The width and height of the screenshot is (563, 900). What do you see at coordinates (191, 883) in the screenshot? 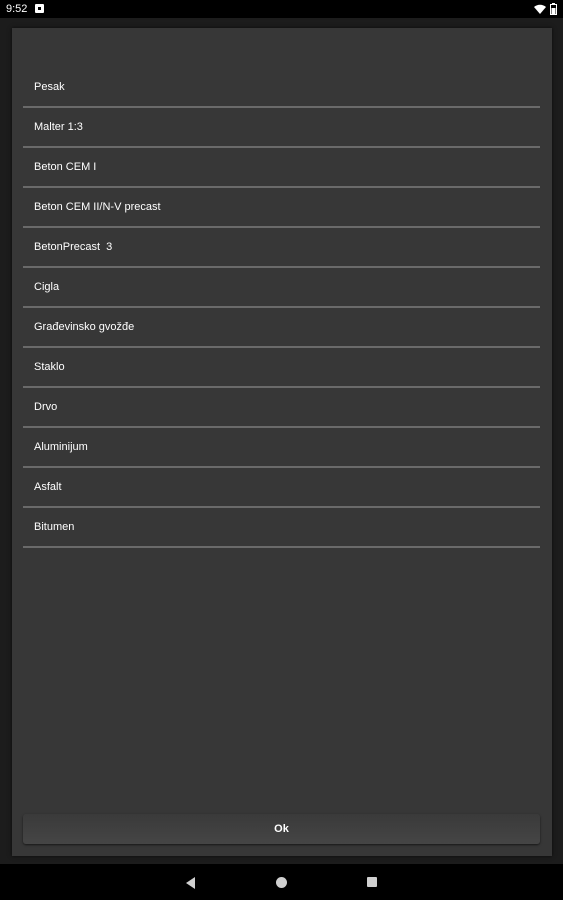
I see `back-icon` at bounding box center [191, 883].